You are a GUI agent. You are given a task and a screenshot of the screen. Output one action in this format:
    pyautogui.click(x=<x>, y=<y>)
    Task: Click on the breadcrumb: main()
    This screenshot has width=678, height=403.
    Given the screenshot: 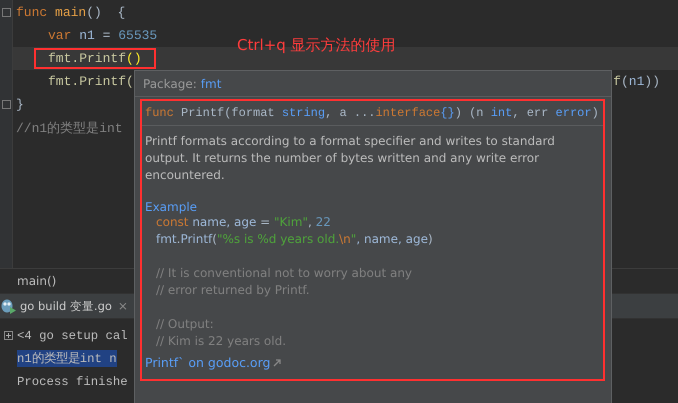 What is the action you would take?
    pyautogui.click(x=36, y=281)
    